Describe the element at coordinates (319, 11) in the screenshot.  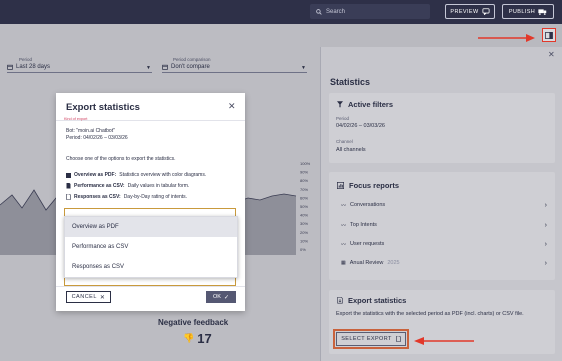
I see `search-icon` at that location.